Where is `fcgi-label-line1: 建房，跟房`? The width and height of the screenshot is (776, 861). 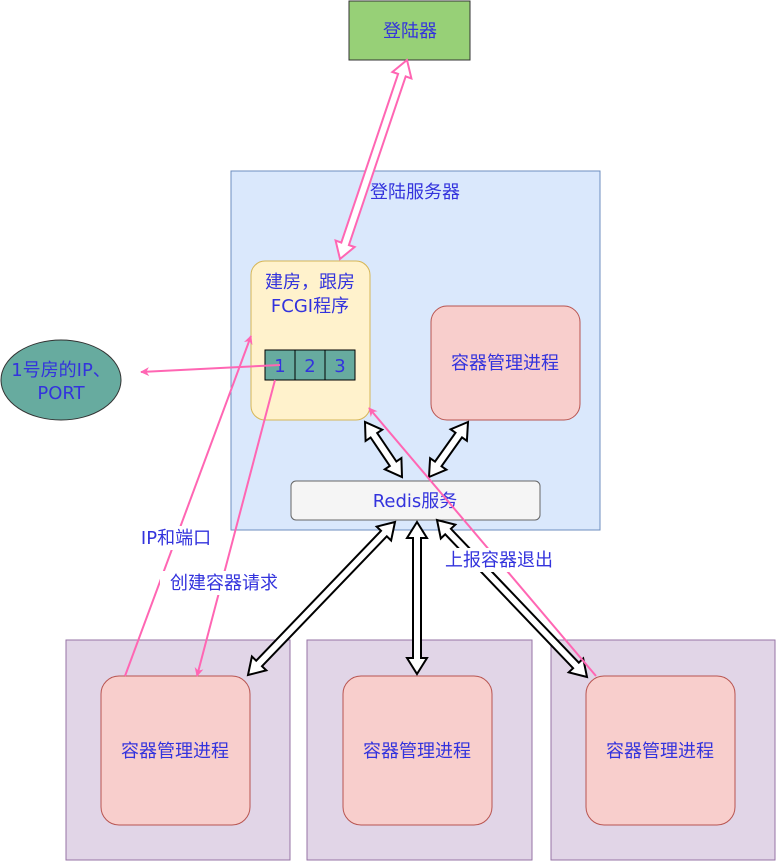
fcgi-label-line1: 建房，跟房 is located at coordinates (310, 282).